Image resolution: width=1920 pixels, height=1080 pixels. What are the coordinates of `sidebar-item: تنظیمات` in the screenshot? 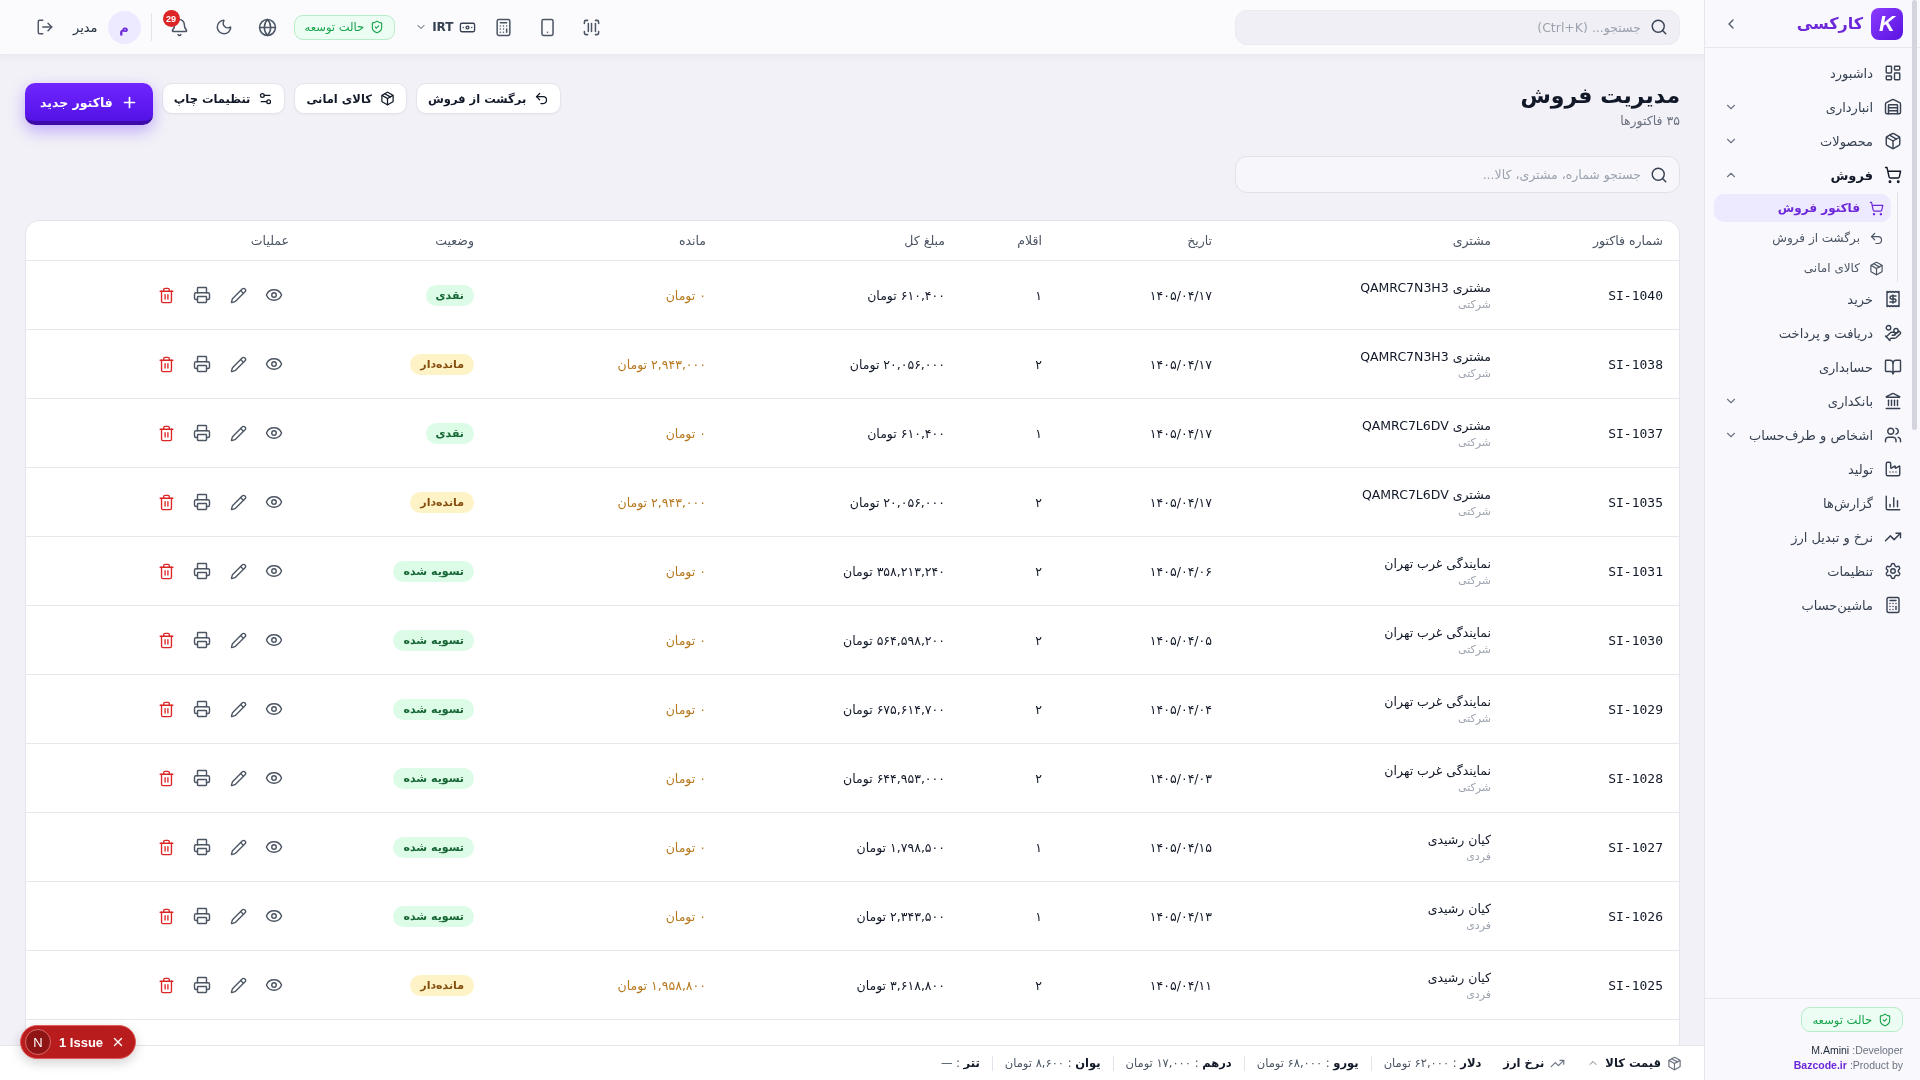 It's located at (1808, 571).